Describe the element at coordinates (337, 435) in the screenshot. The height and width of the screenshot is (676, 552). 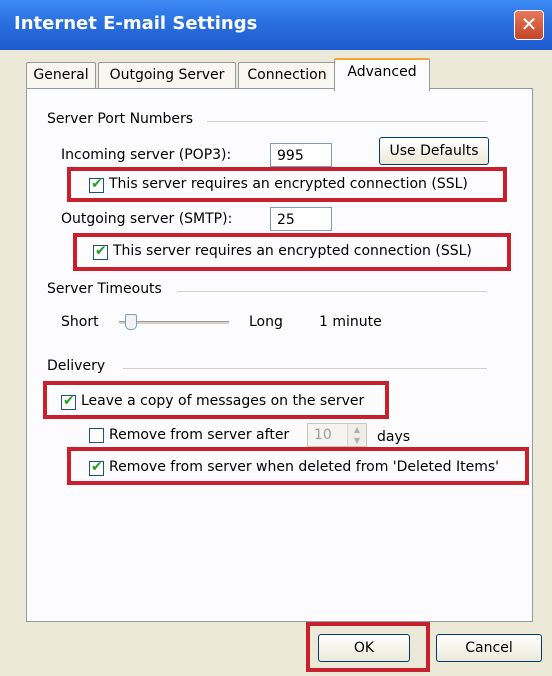
I see `remove-after-days-stepper: 10 ▲ ▼` at that location.